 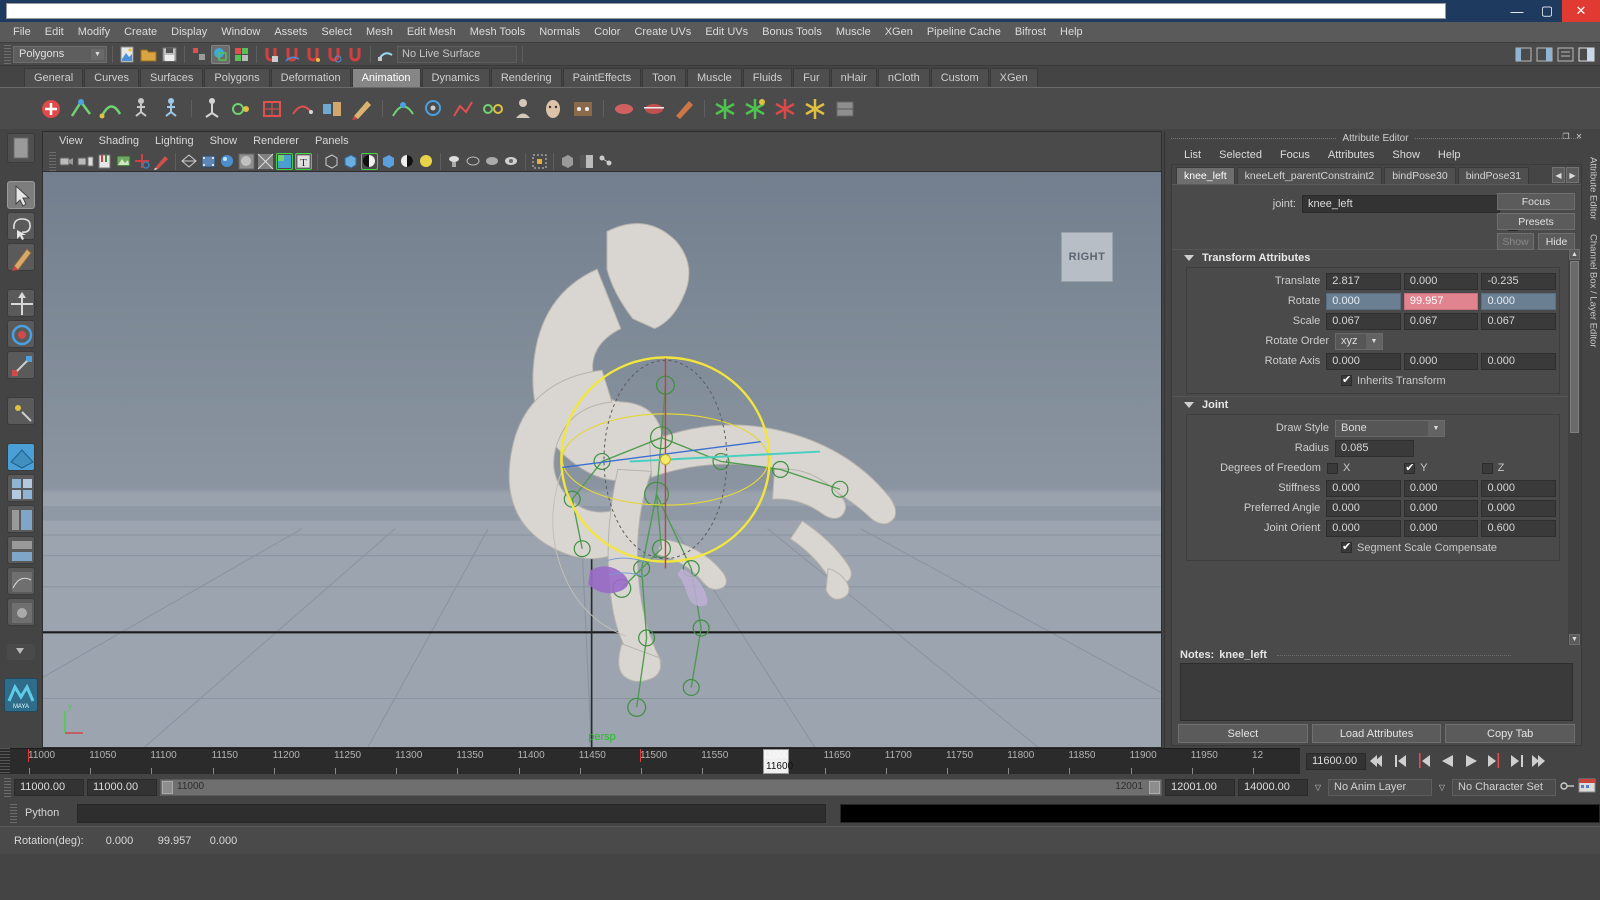 I want to click on focus-button: Focus, so click(x=1536, y=201).